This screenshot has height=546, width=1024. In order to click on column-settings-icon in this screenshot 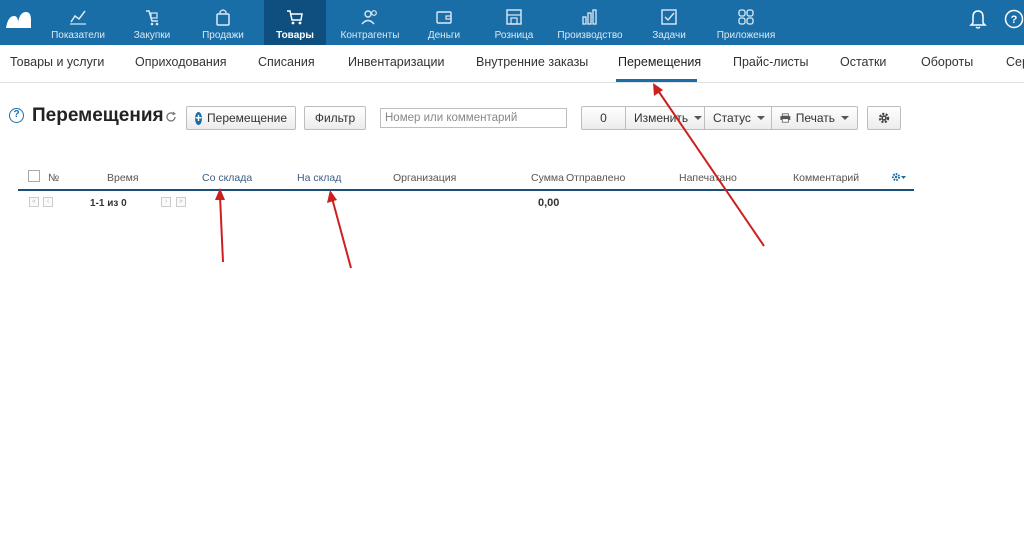, I will do `click(899, 177)`.